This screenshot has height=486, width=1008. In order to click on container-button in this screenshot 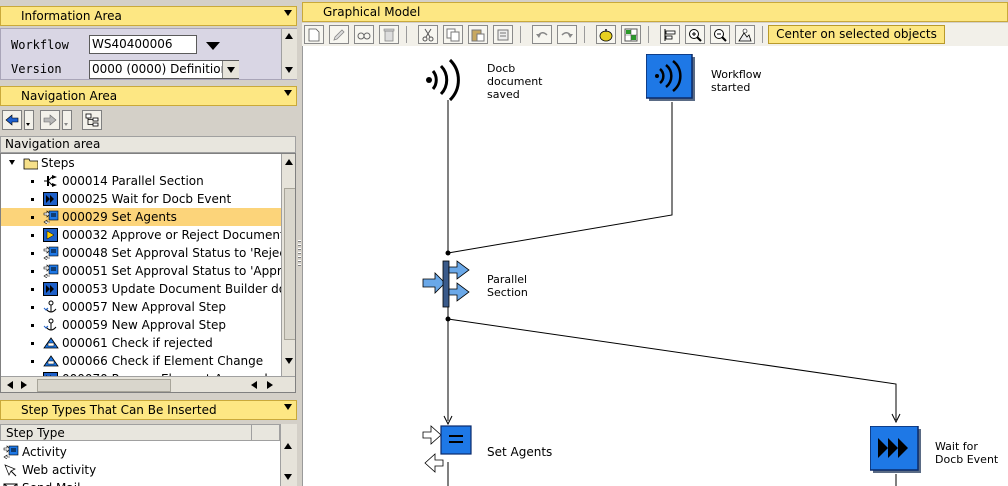, I will do `click(631, 34)`.